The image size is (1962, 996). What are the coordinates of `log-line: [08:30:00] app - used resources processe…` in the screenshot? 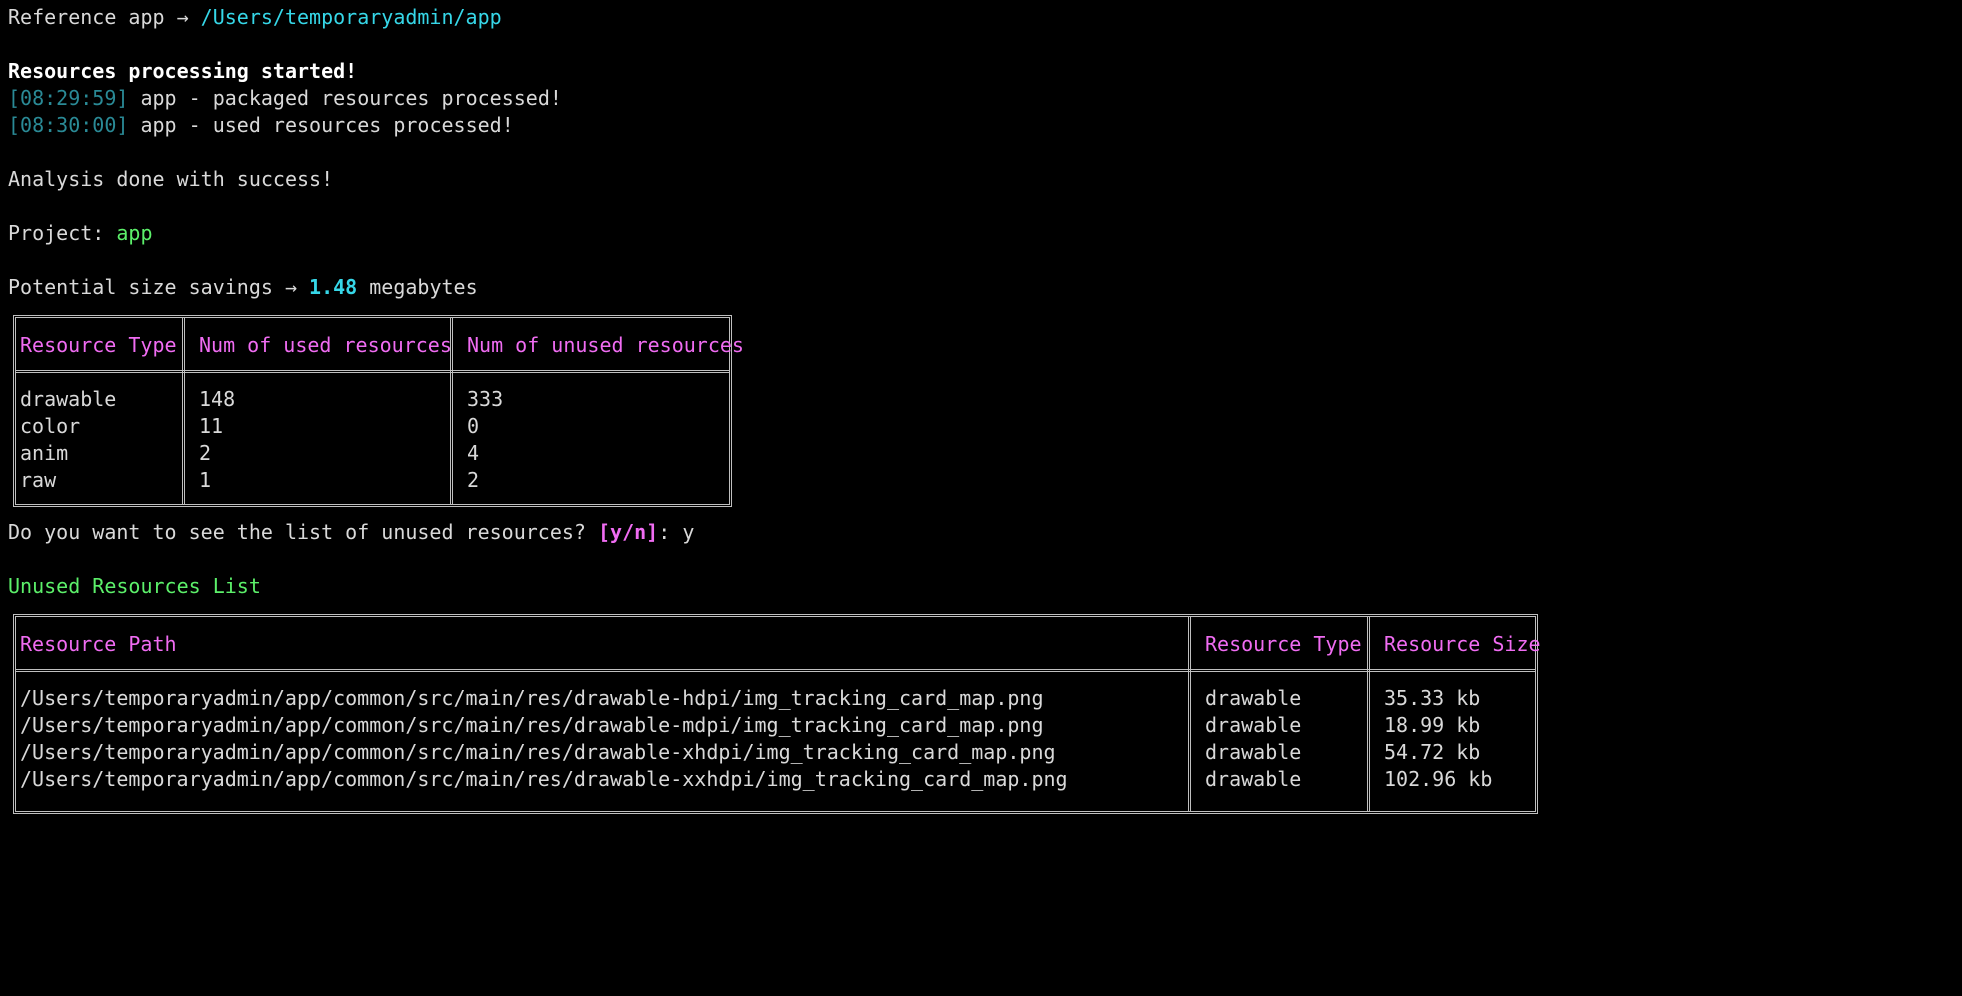 It's located at (261, 125).